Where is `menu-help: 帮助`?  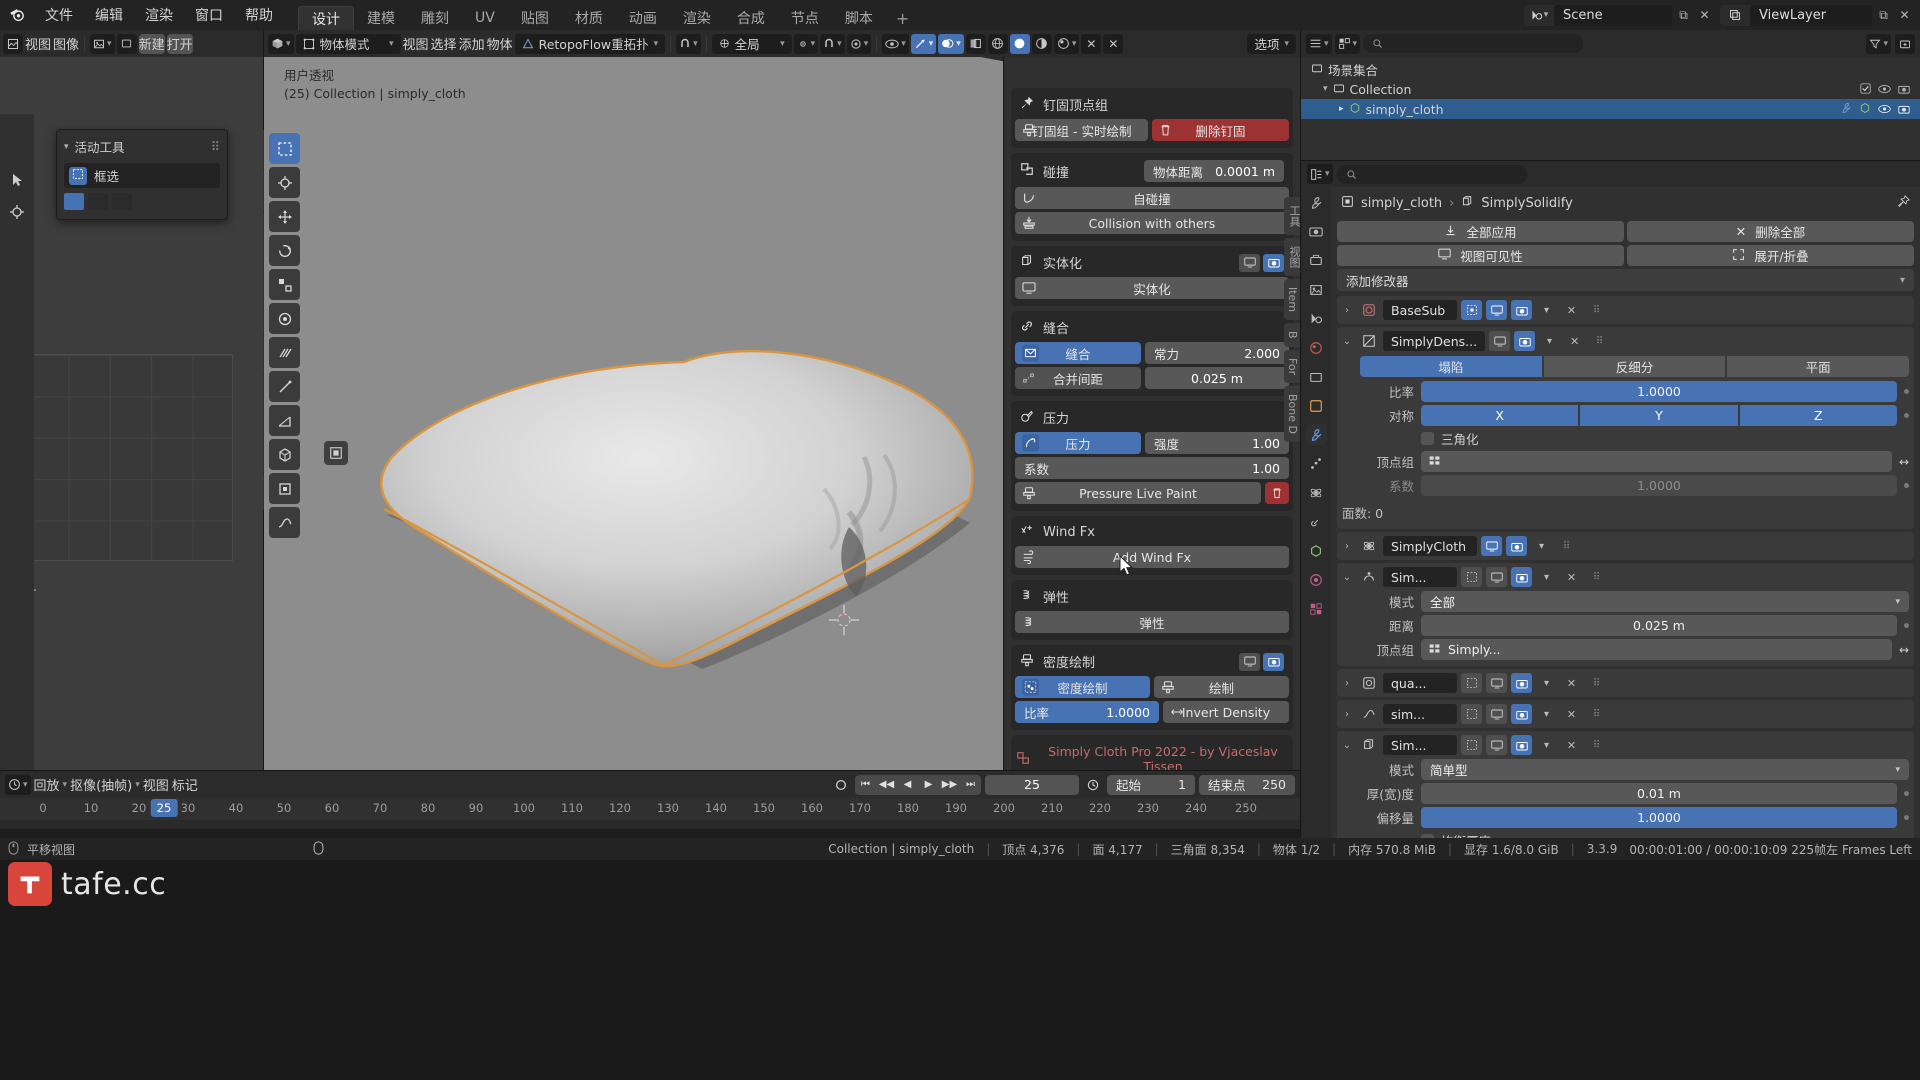
menu-help: 帮助 is located at coordinates (259, 15).